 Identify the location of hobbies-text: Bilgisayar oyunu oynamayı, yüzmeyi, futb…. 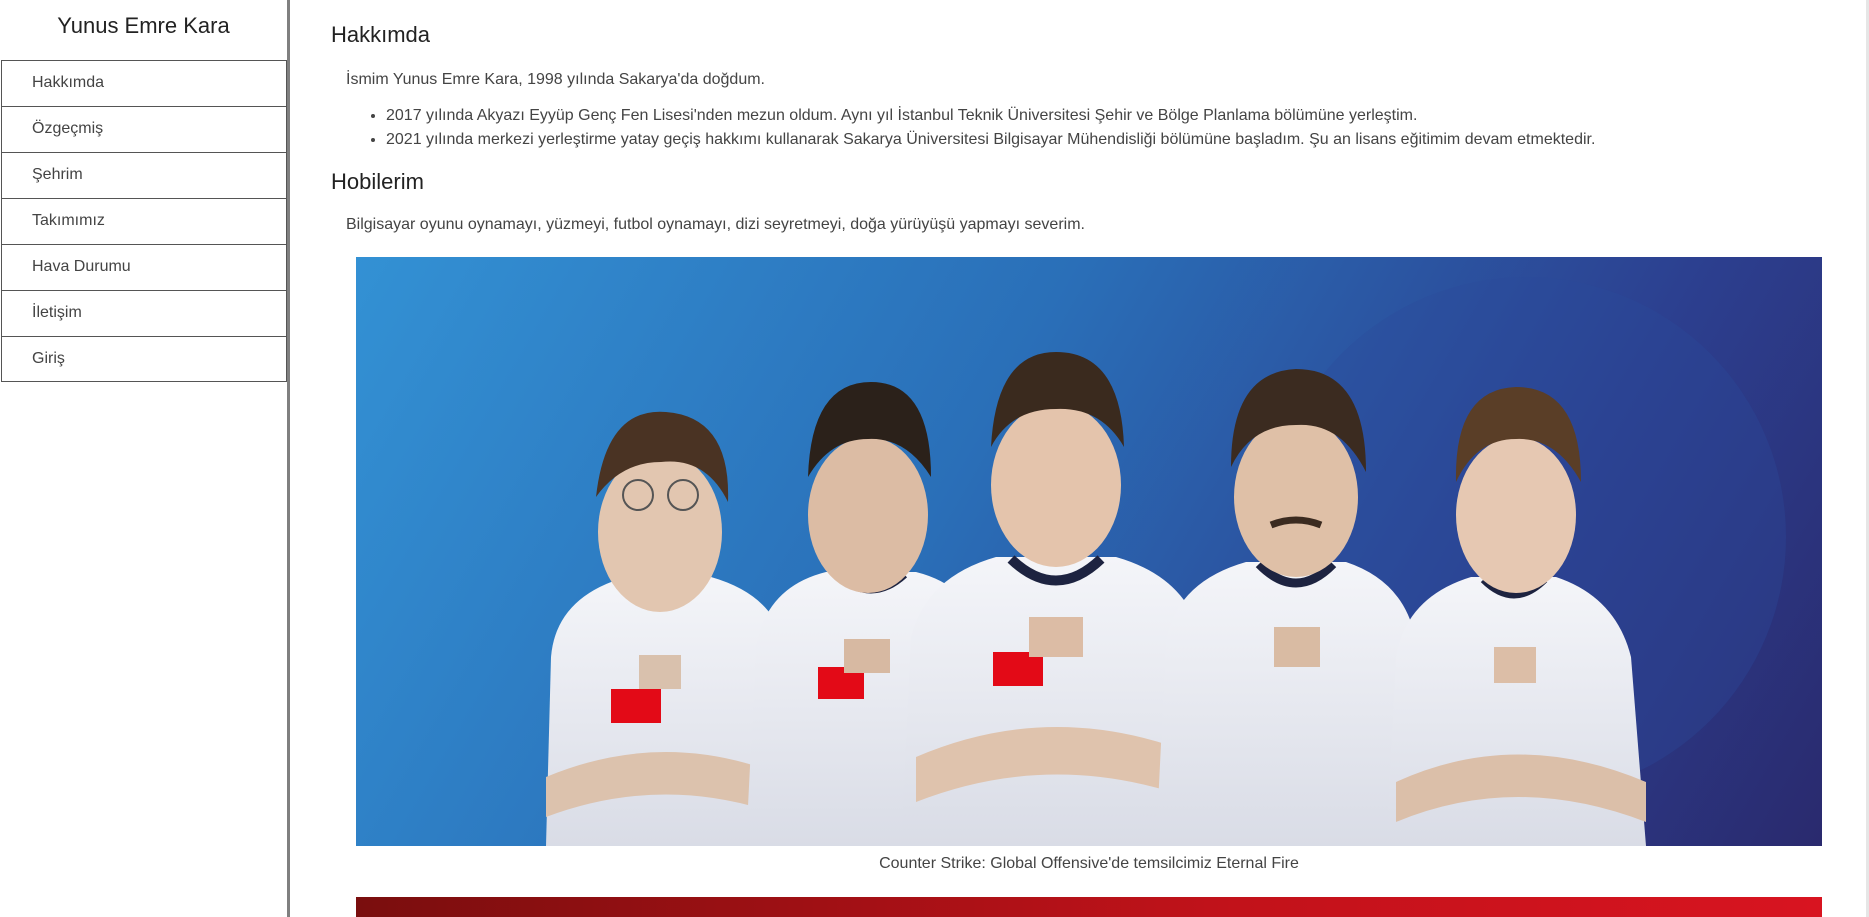
(715, 224).